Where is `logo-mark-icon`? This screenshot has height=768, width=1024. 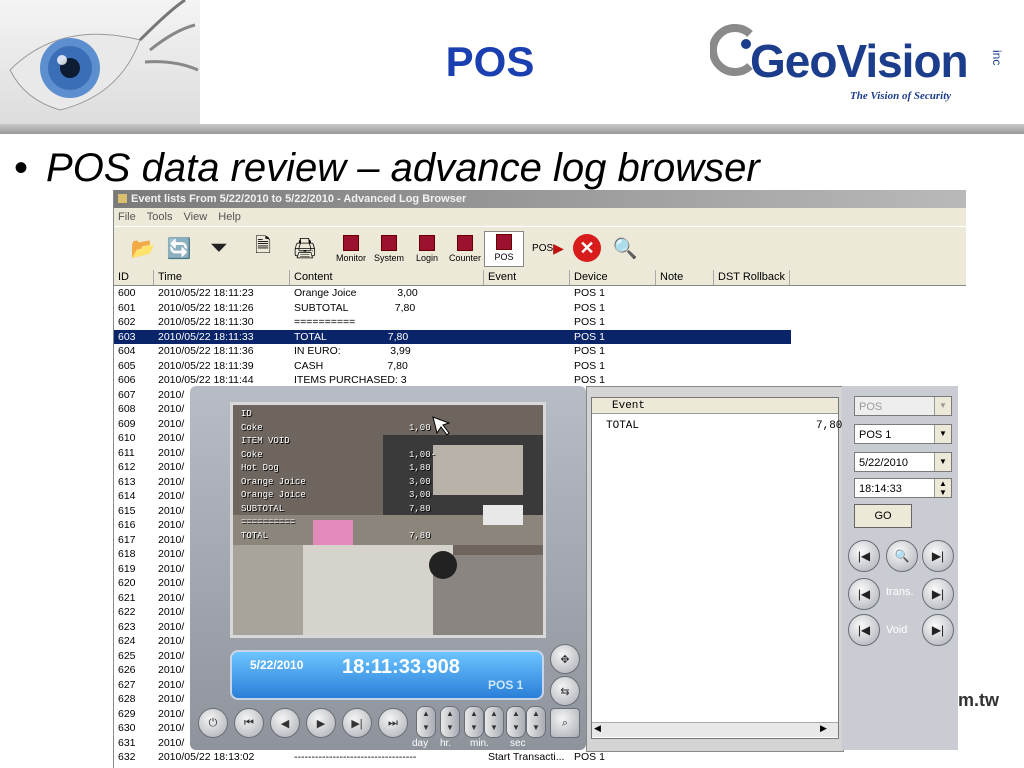 logo-mark-icon is located at coordinates (731, 50).